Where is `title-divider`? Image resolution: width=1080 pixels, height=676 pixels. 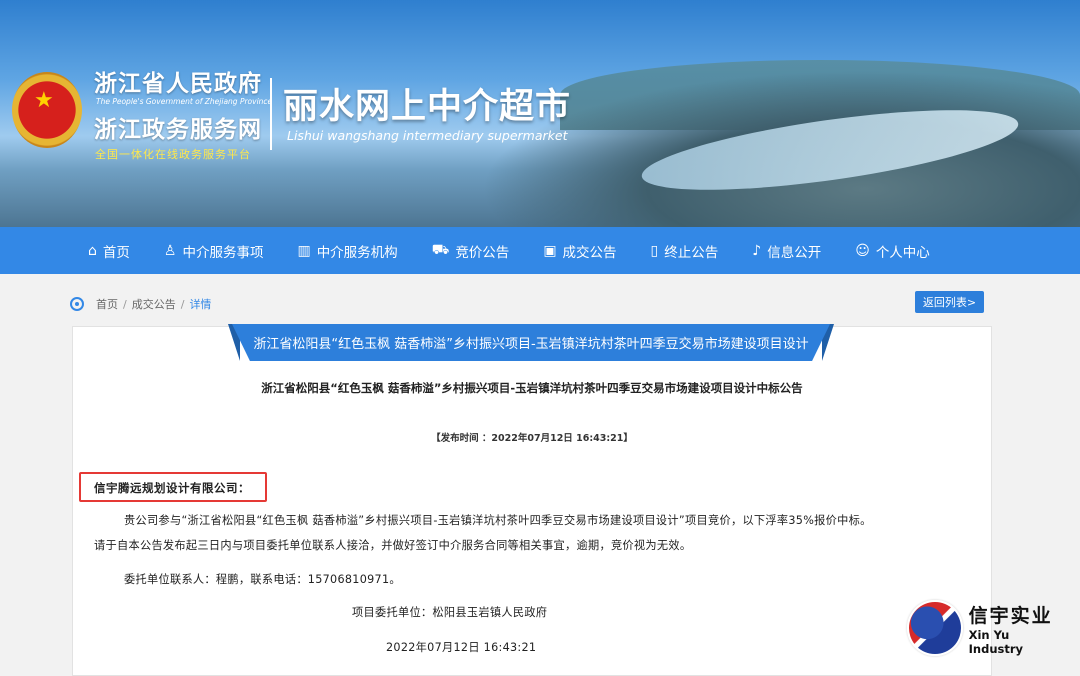 title-divider is located at coordinates (271, 114).